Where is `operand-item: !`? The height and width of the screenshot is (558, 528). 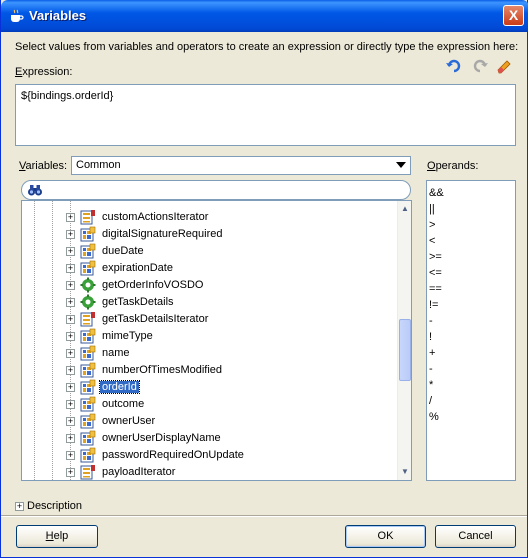
operand-item: ! is located at coordinates (471, 337).